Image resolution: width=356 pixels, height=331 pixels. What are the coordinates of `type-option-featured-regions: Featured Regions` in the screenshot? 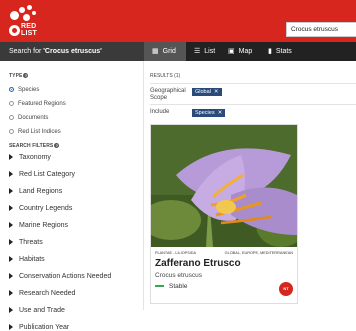 It's located at (37, 104).